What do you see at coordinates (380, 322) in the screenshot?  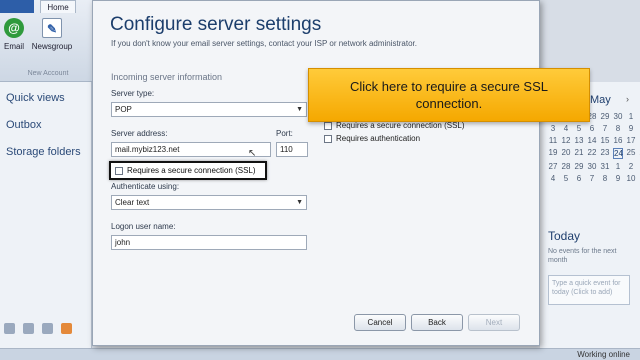 I see `cancel-button: Cancel` at bounding box center [380, 322].